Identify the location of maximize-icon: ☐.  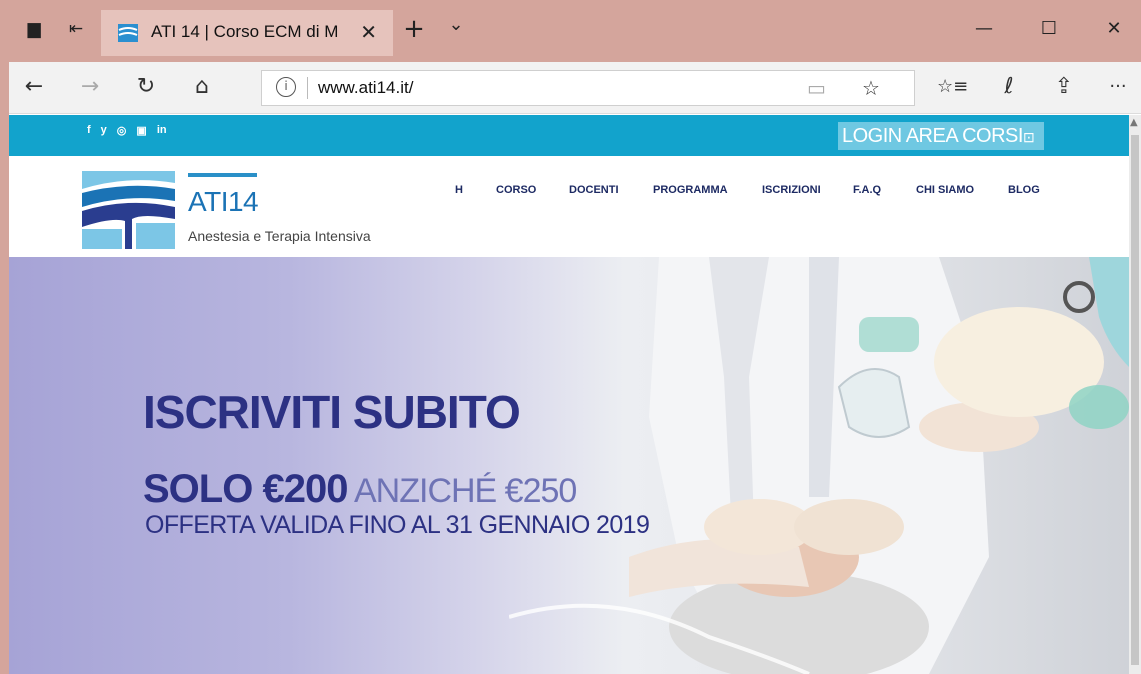
(1049, 29).